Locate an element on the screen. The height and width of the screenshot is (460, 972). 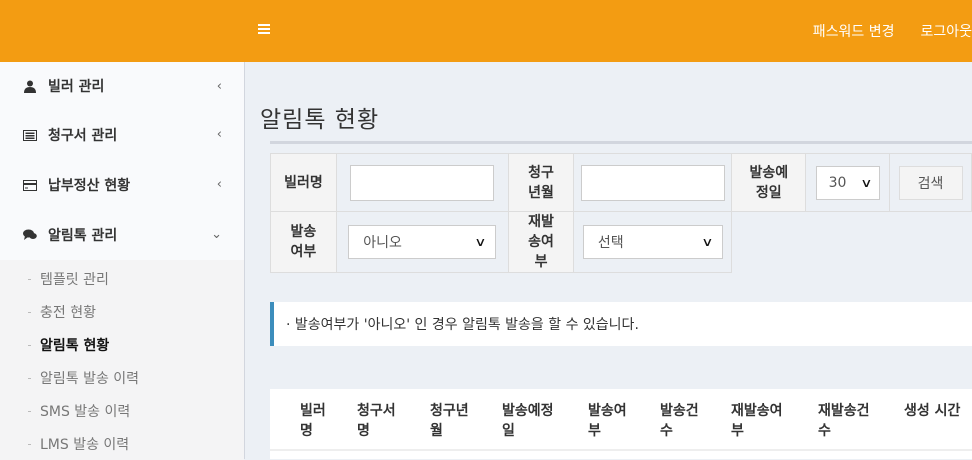
user-icon is located at coordinates (30, 86).